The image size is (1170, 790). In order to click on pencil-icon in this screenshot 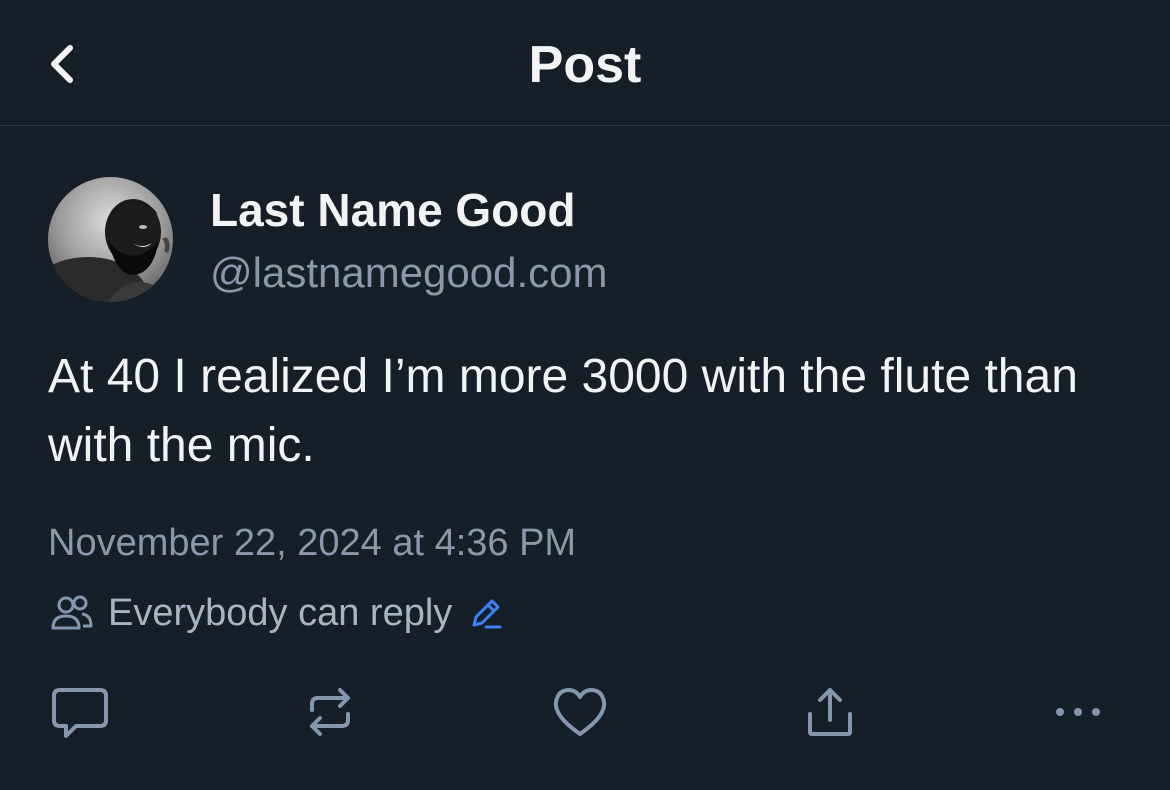, I will do `click(486, 613)`.